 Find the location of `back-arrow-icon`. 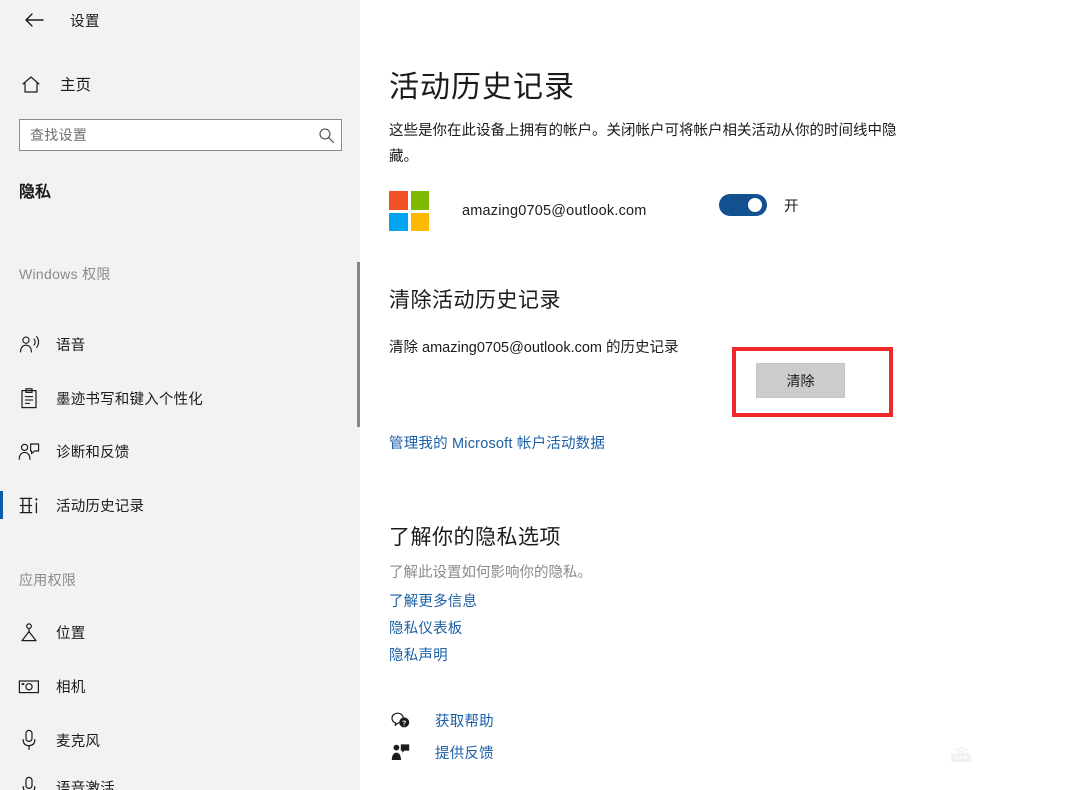

back-arrow-icon is located at coordinates (34, 20).